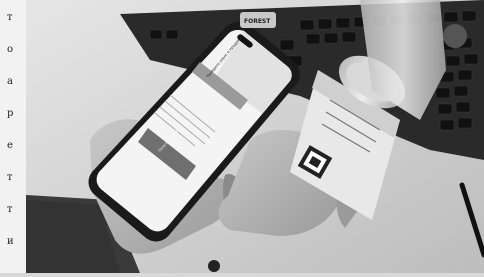  Describe the element at coordinates (257, 21) in the screenshot. I see `bottle-brand: FOREST` at that location.